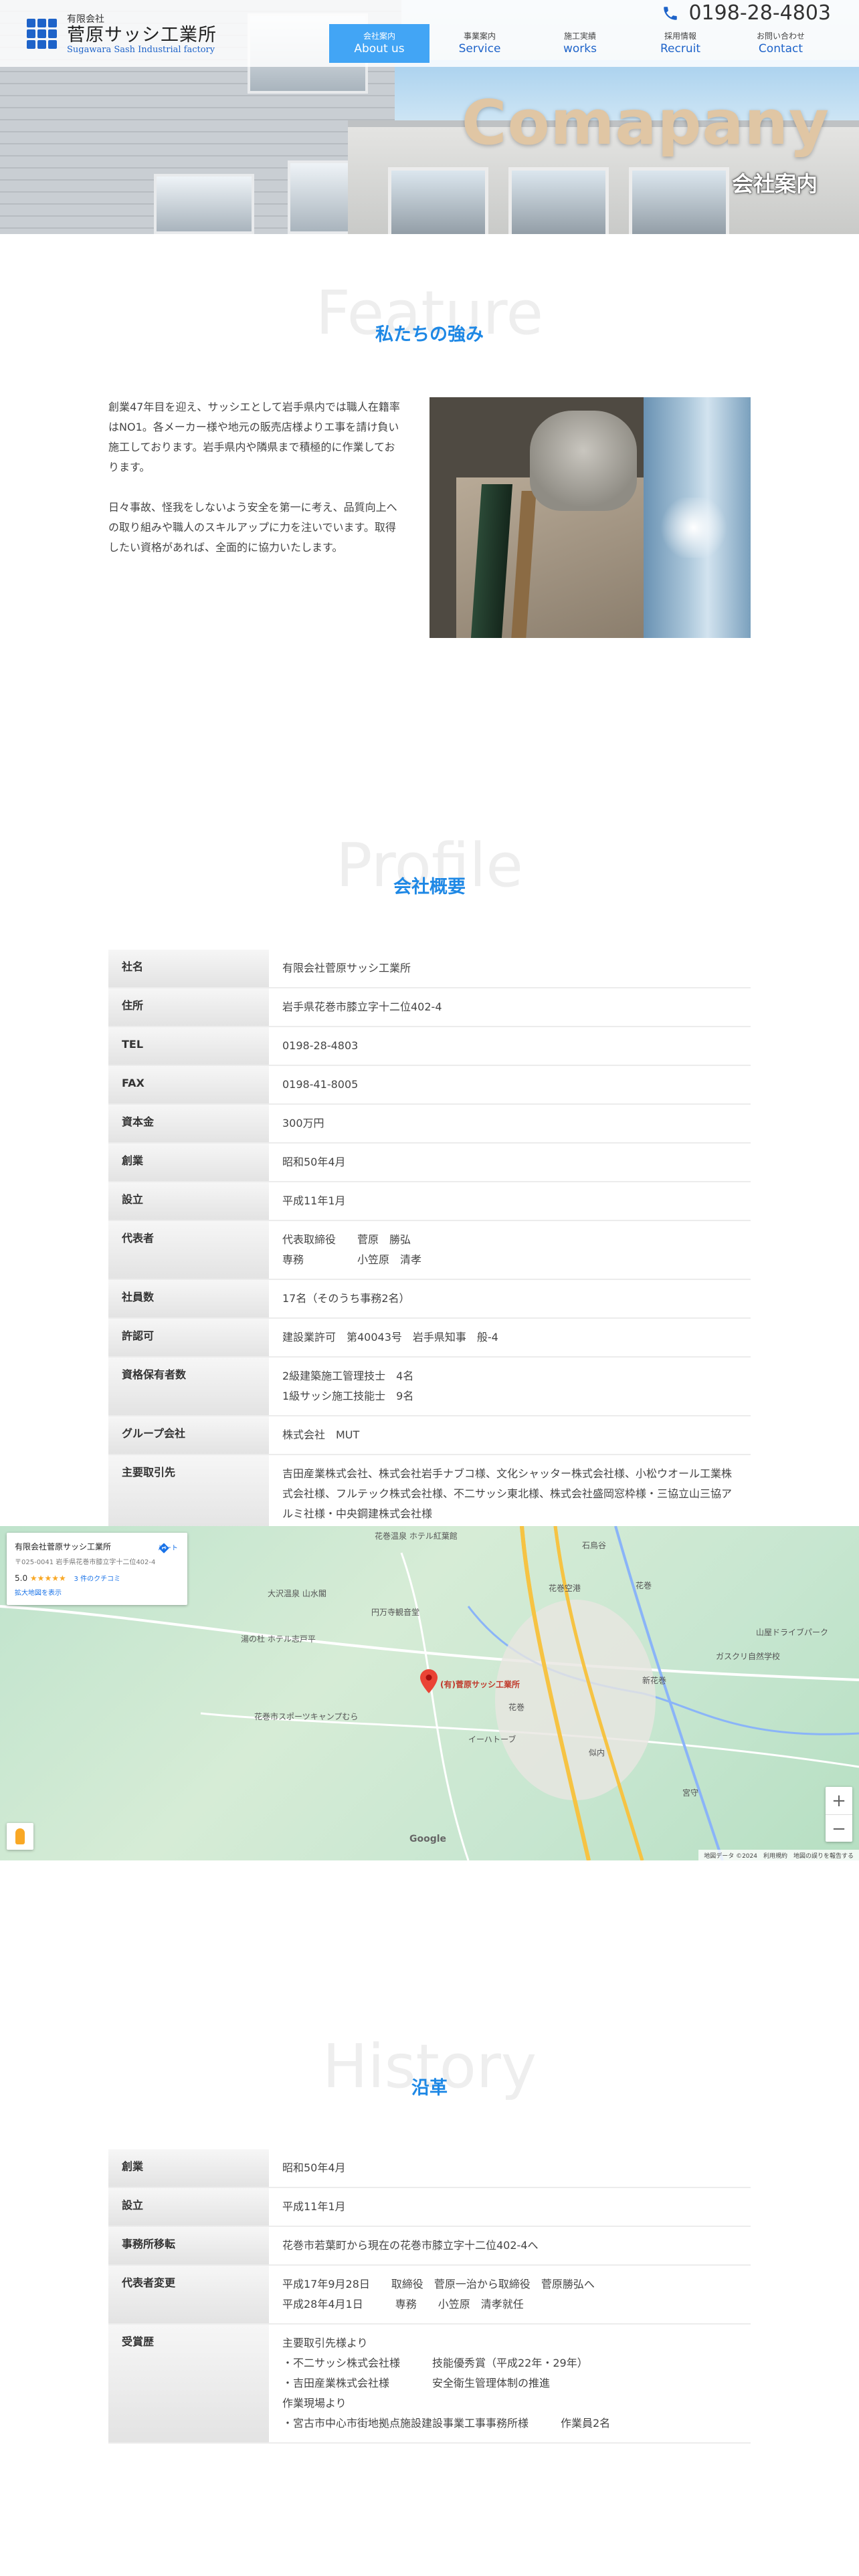 This screenshot has width=859, height=2576. What do you see at coordinates (188, 1007) in the screenshot?
I see `row-label: 住所` at bounding box center [188, 1007].